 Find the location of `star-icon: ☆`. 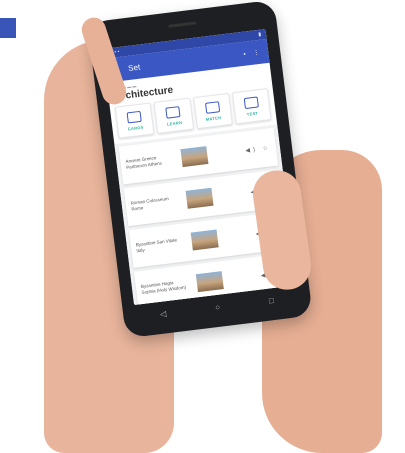

star-icon: ☆ is located at coordinates (266, 148).